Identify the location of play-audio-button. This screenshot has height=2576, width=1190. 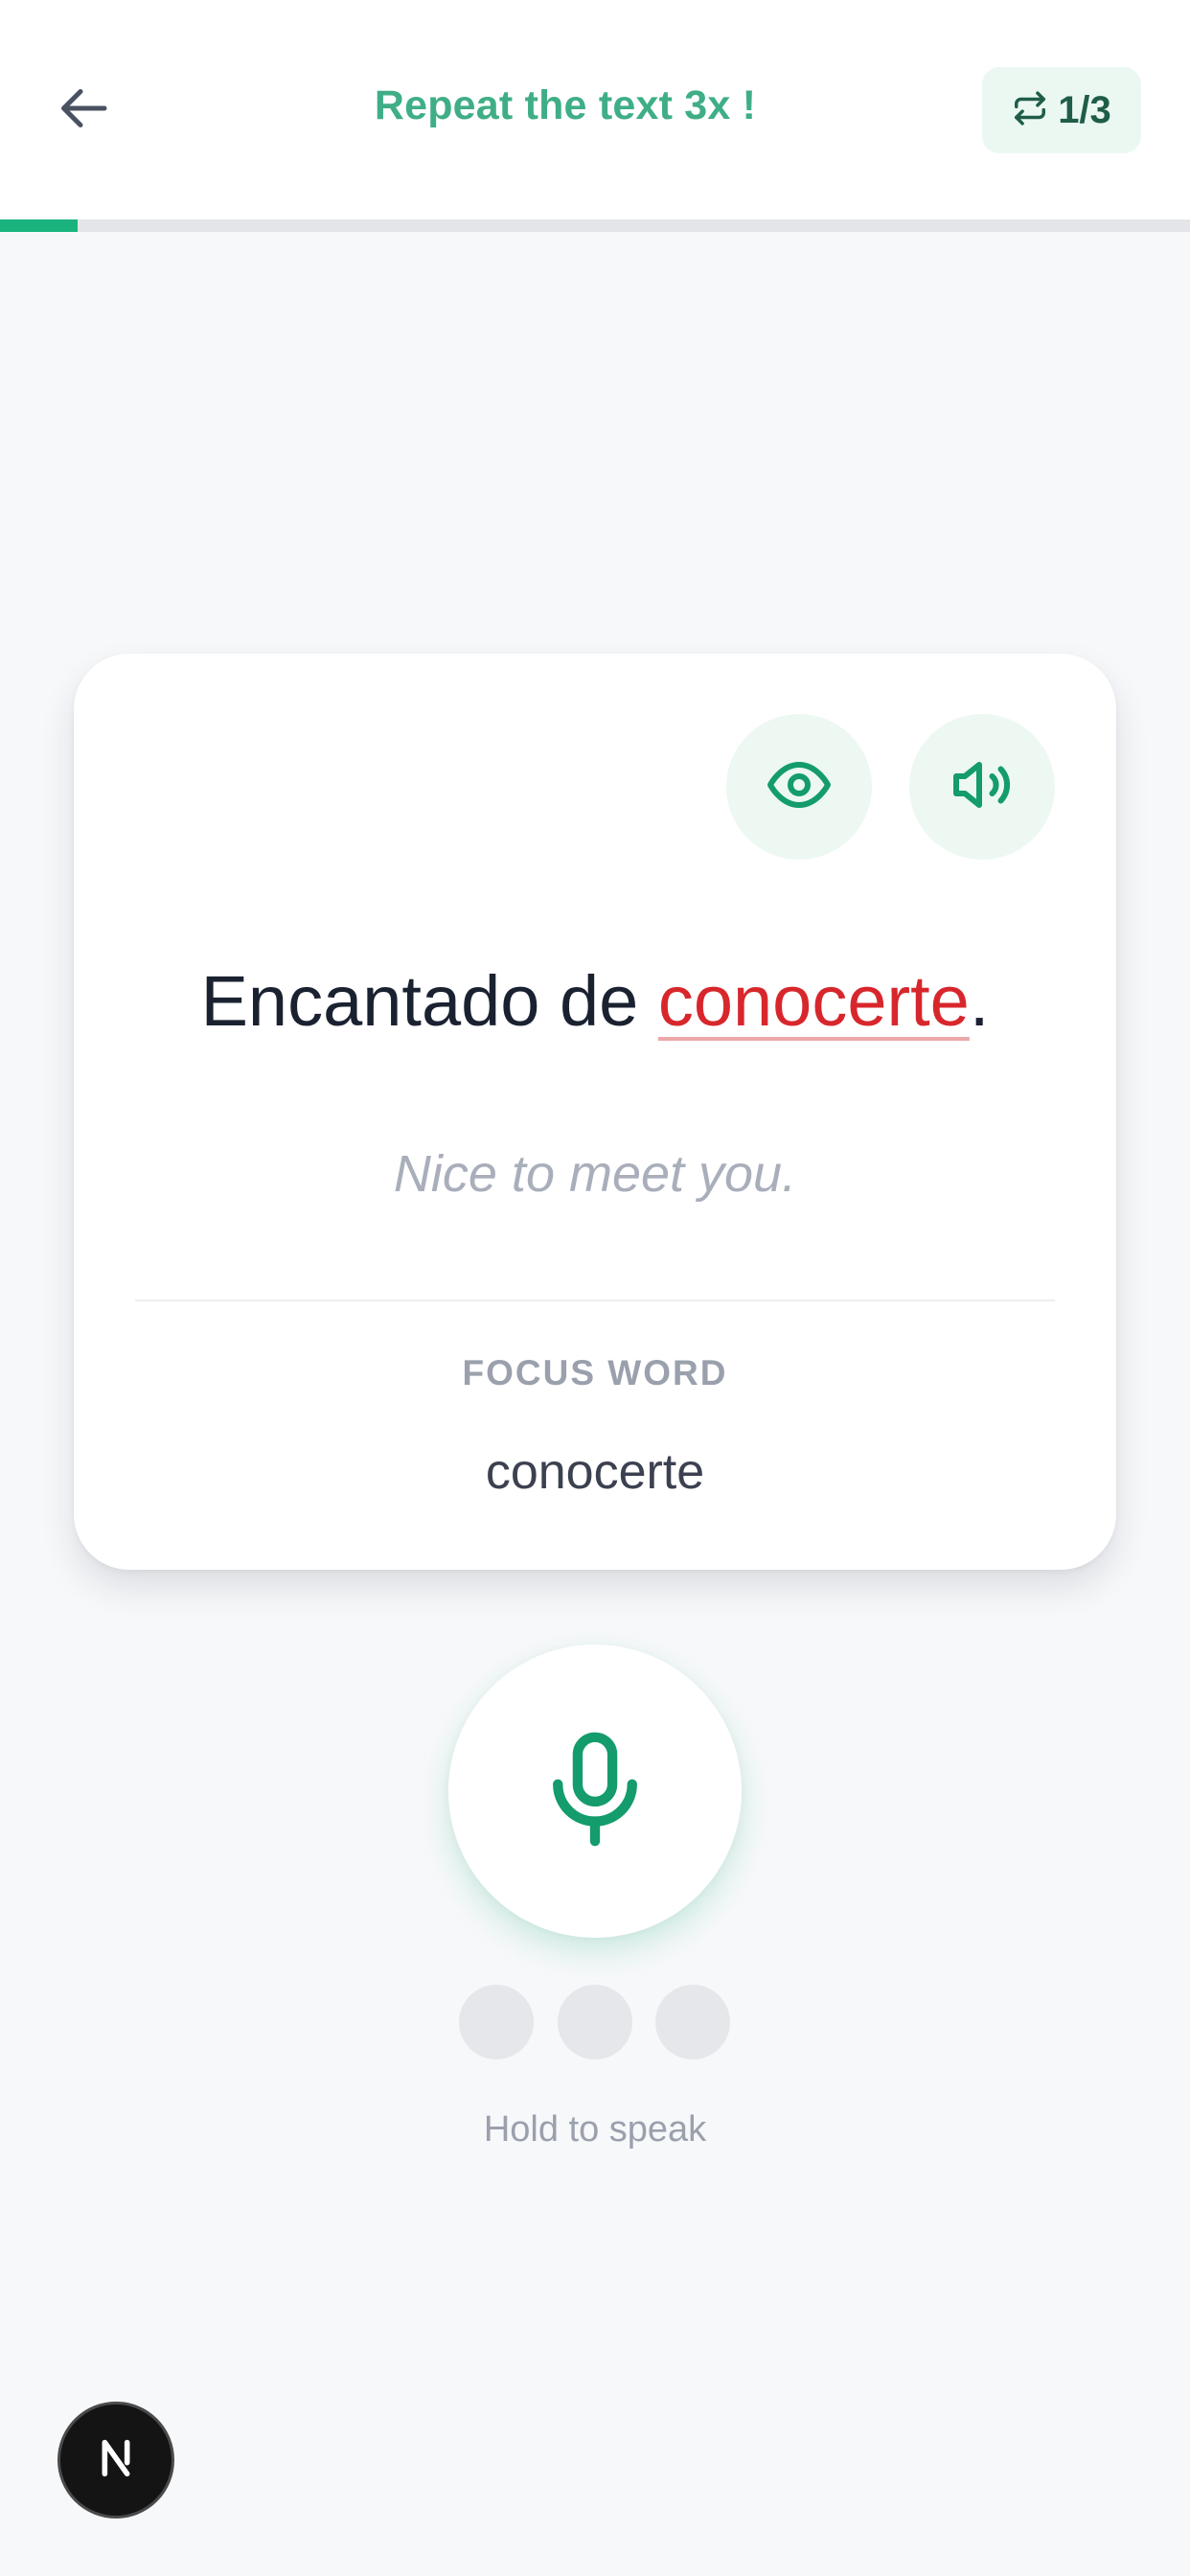
(982, 787).